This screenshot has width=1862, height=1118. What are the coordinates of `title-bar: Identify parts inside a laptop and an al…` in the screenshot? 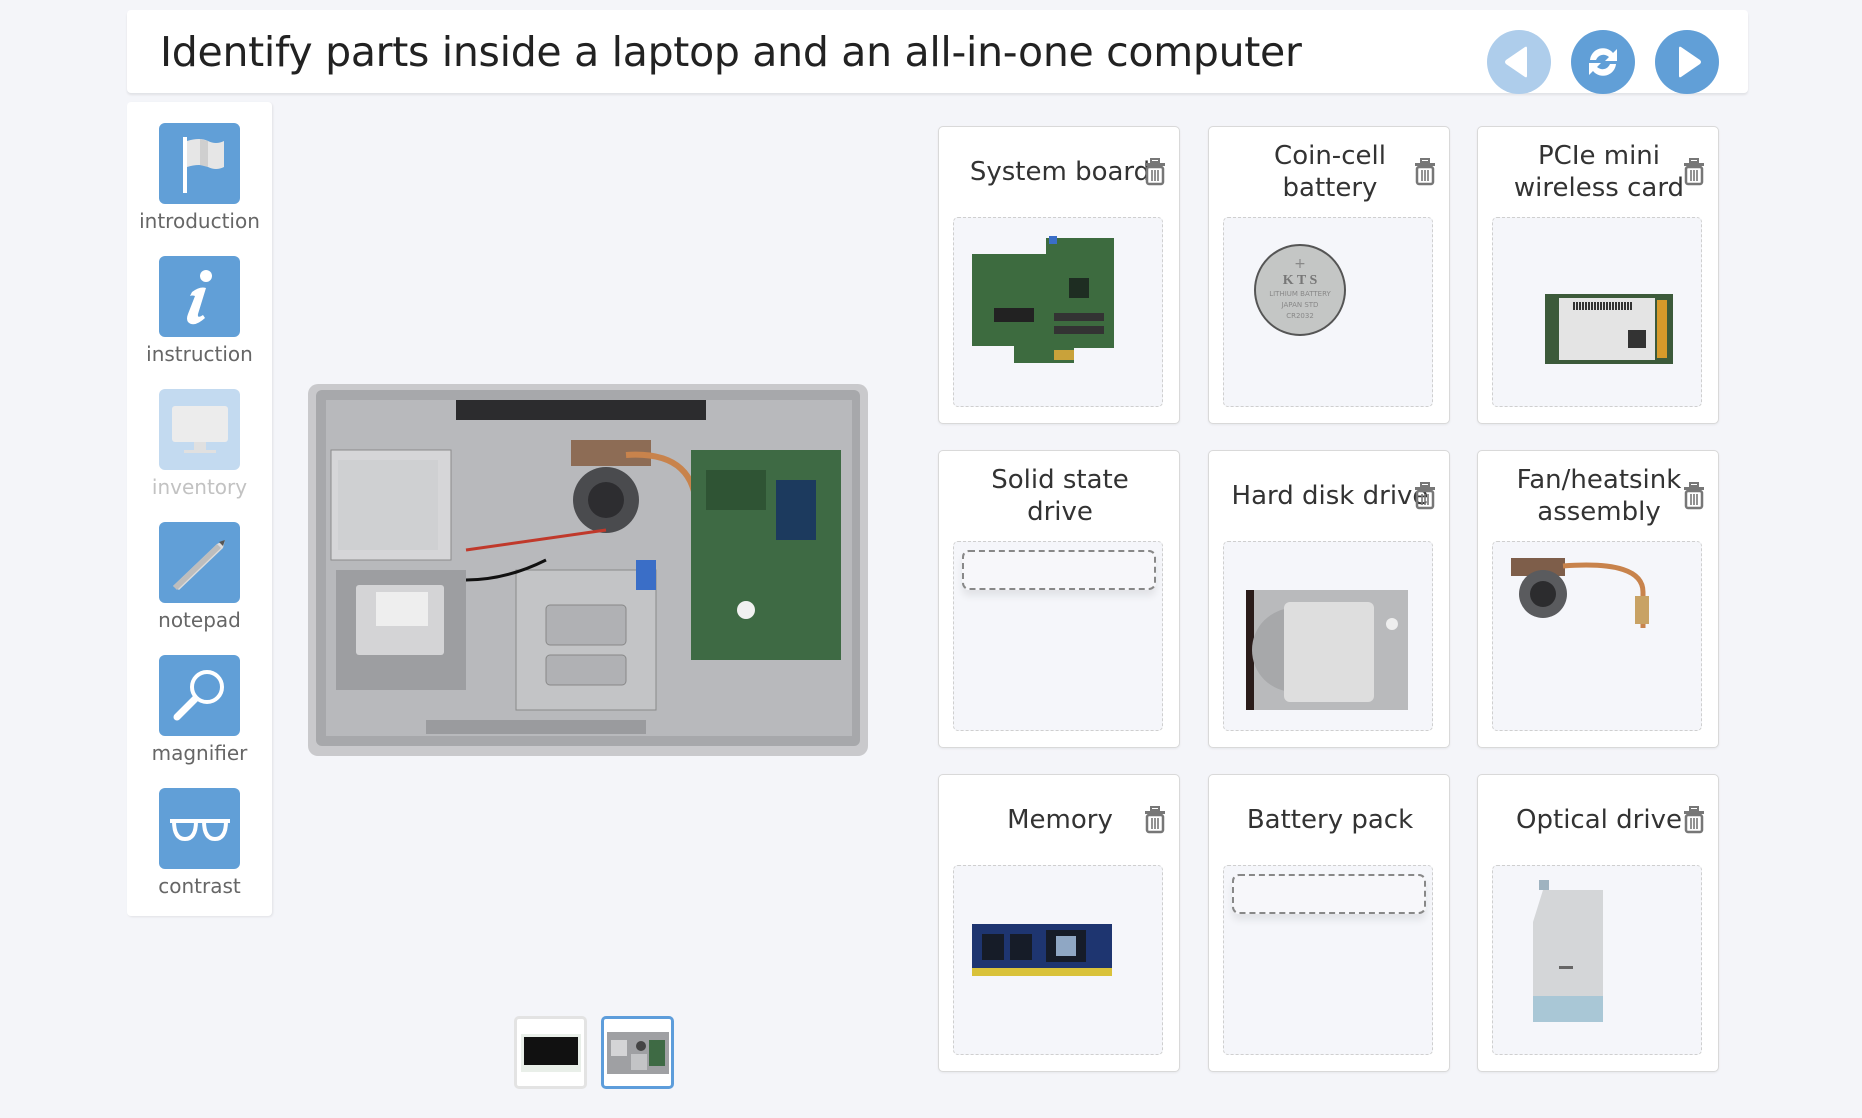 It's located at (937, 52).